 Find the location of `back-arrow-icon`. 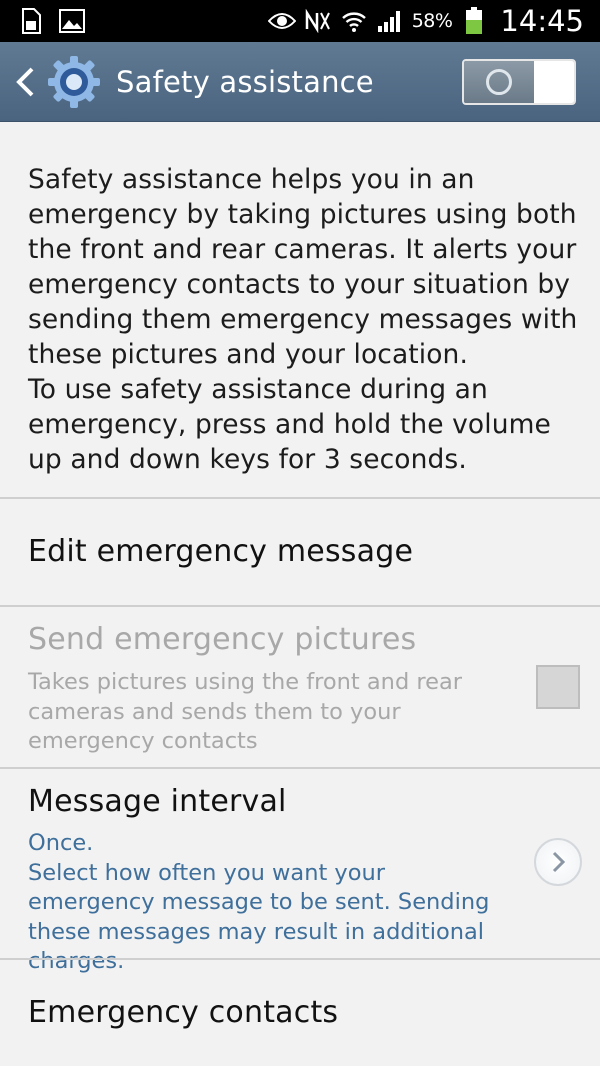

back-arrow-icon is located at coordinates (25, 82).